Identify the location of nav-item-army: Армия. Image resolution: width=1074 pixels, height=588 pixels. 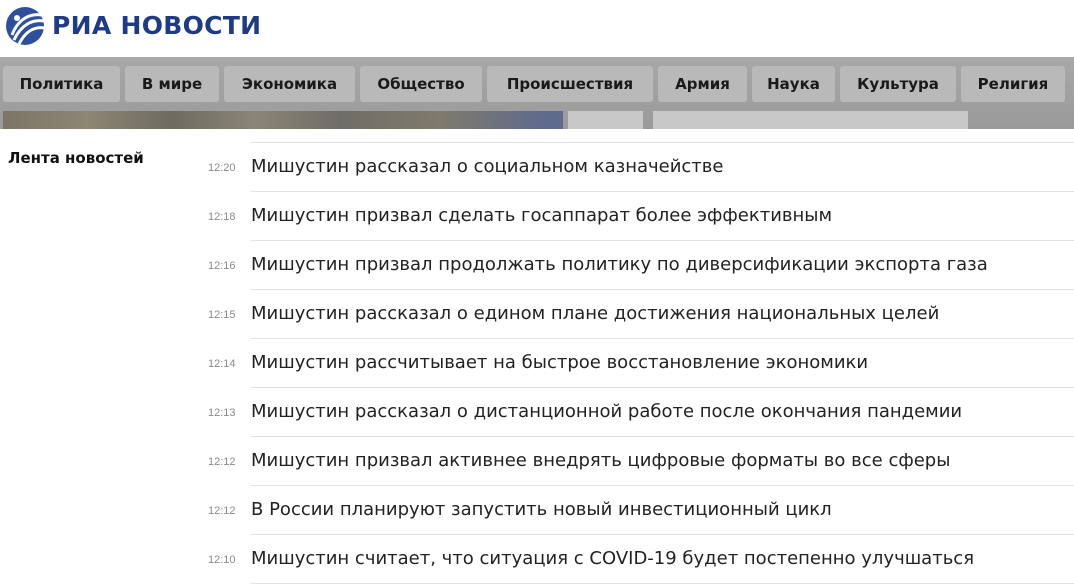
(702, 84).